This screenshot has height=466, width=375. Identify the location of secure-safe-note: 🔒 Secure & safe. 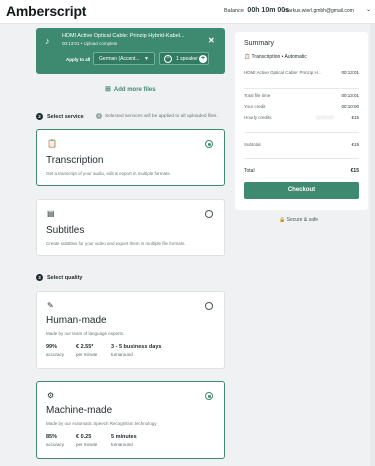
(298, 220).